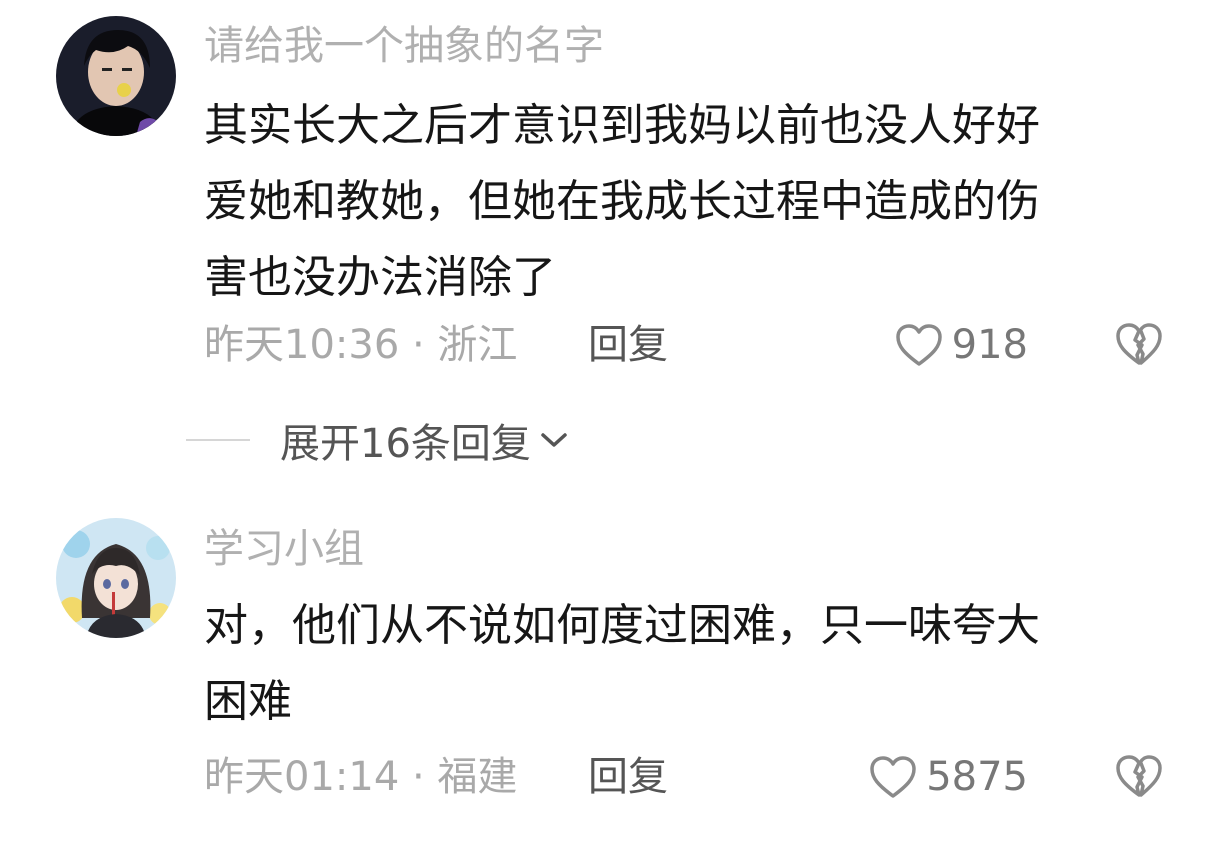  Describe the element at coordinates (622, 125) in the screenshot. I see `comment-text-line: 其实长大之后才意识到我妈以前也没人好好` at that location.